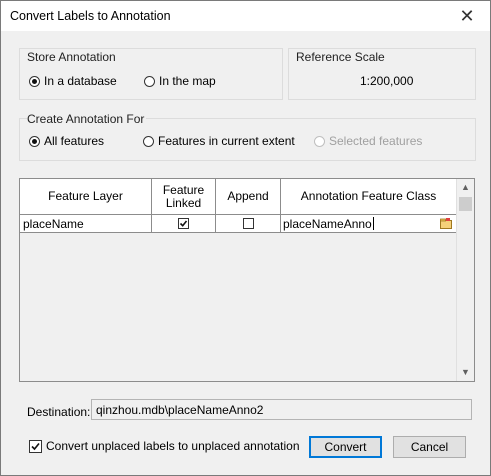 The height and width of the screenshot is (476, 491). What do you see at coordinates (87, 119) in the screenshot?
I see `create-annotation-for-label: Create Annotation For` at bounding box center [87, 119].